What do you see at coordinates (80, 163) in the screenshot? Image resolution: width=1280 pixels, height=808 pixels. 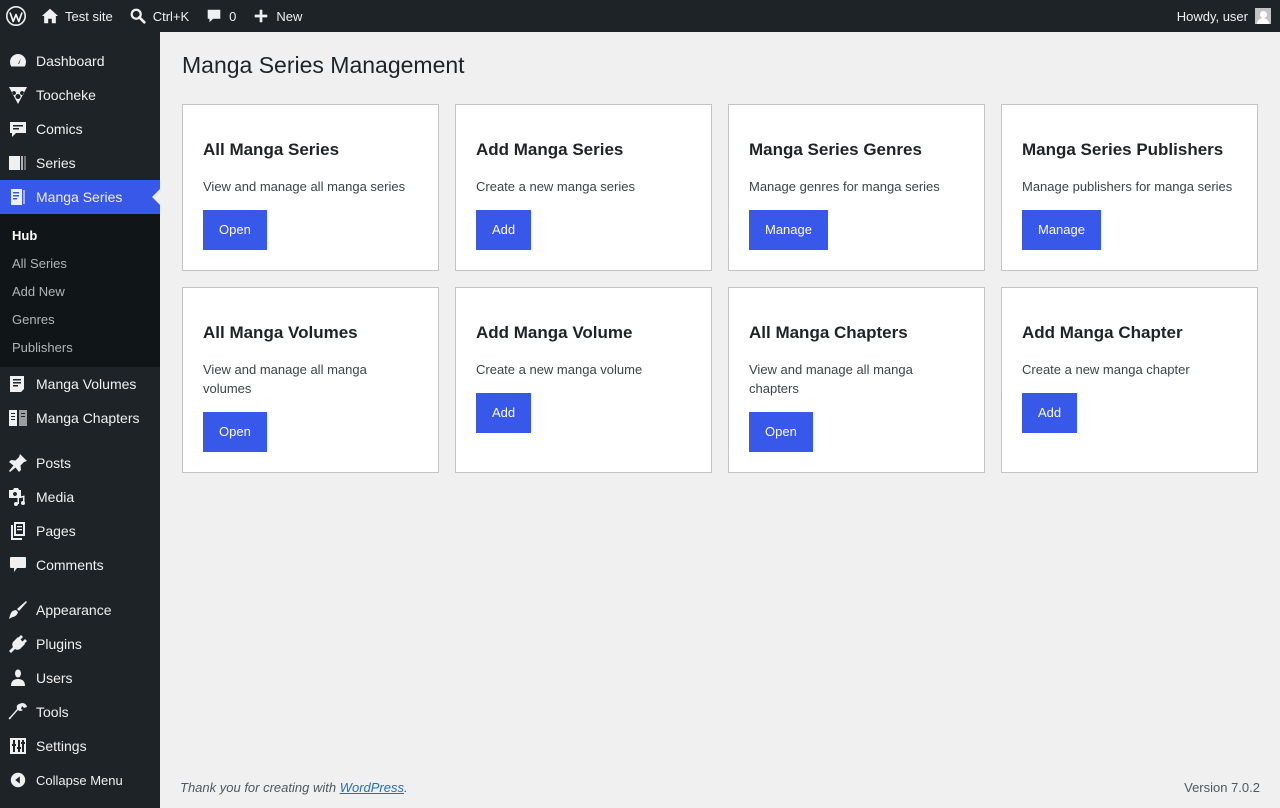 I see `menu-series: Series` at bounding box center [80, 163].